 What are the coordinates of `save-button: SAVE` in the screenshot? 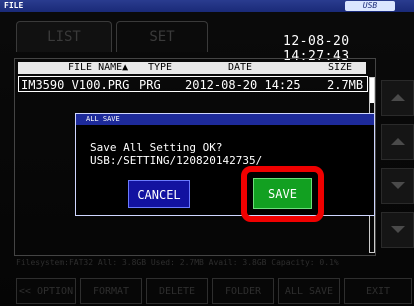 It's located at (282, 193).